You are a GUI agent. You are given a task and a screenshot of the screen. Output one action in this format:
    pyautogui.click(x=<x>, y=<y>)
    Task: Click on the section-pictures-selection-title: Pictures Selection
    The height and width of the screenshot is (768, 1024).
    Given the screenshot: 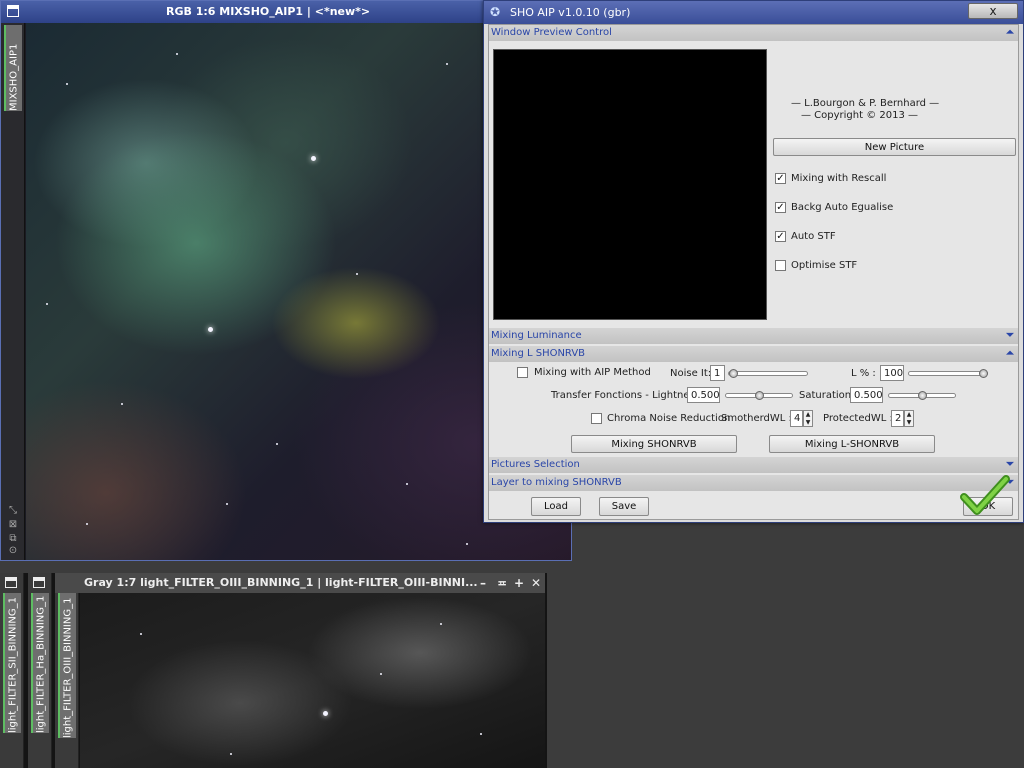 What is the action you would take?
    pyautogui.click(x=535, y=464)
    